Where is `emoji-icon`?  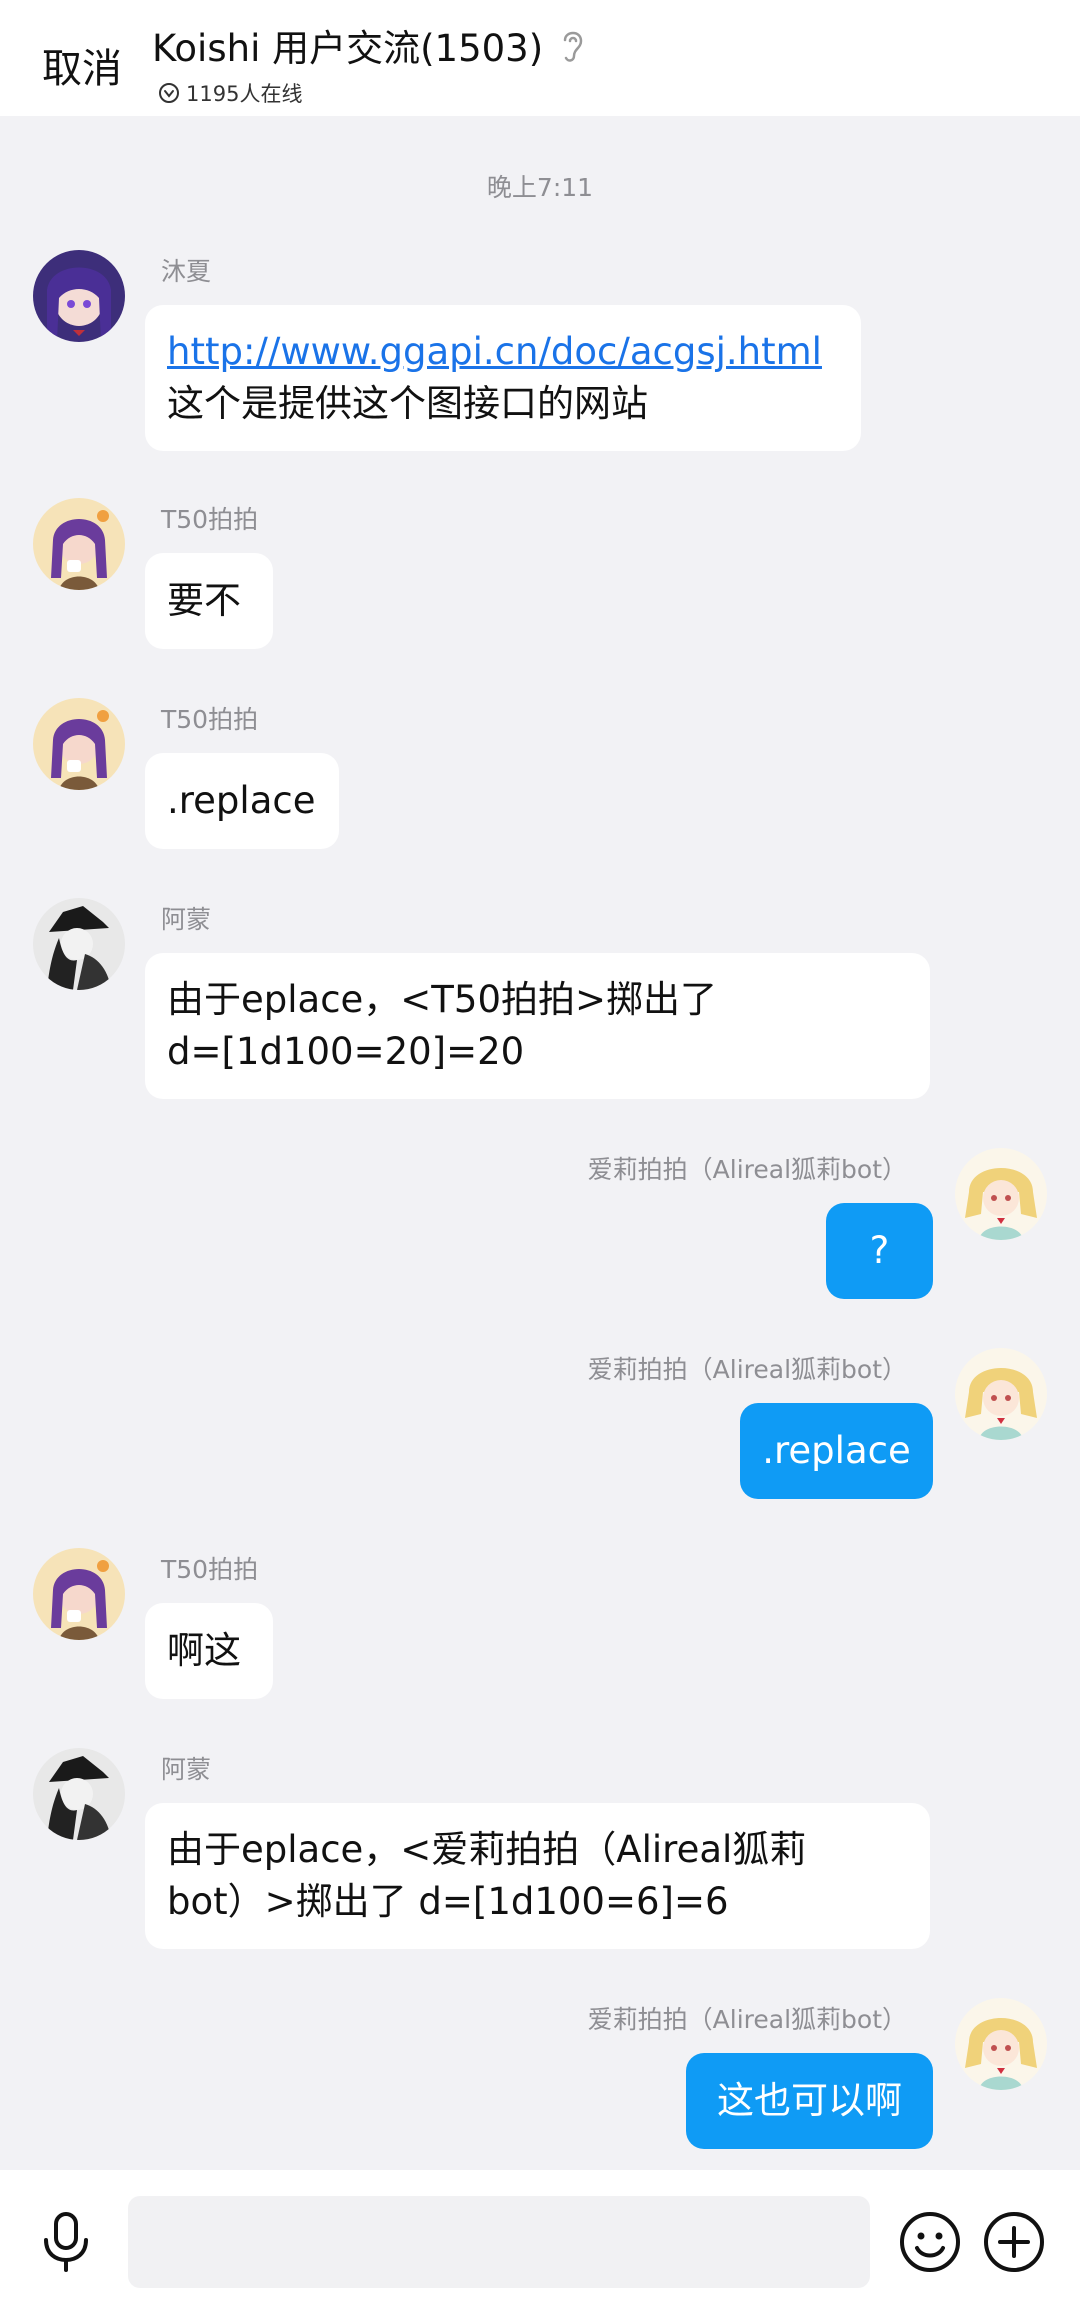 emoji-icon is located at coordinates (930, 2242).